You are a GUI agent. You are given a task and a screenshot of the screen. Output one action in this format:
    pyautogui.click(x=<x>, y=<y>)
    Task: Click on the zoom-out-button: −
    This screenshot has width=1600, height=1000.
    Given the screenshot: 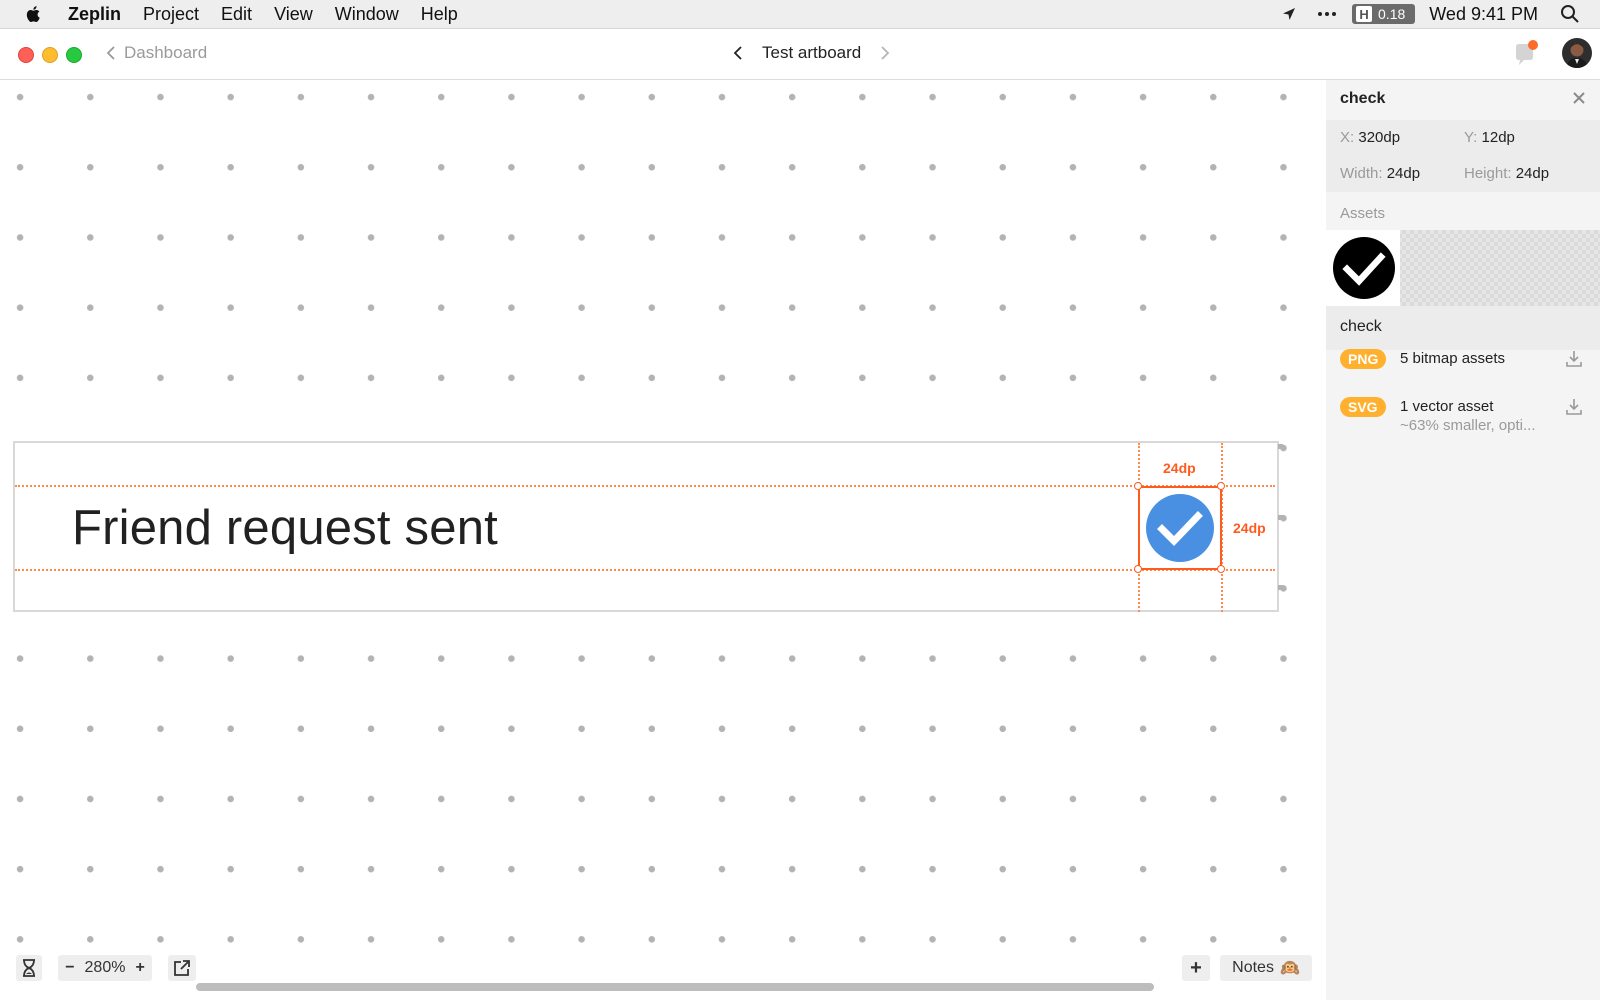 What is the action you would take?
    pyautogui.click(x=69, y=968)
    